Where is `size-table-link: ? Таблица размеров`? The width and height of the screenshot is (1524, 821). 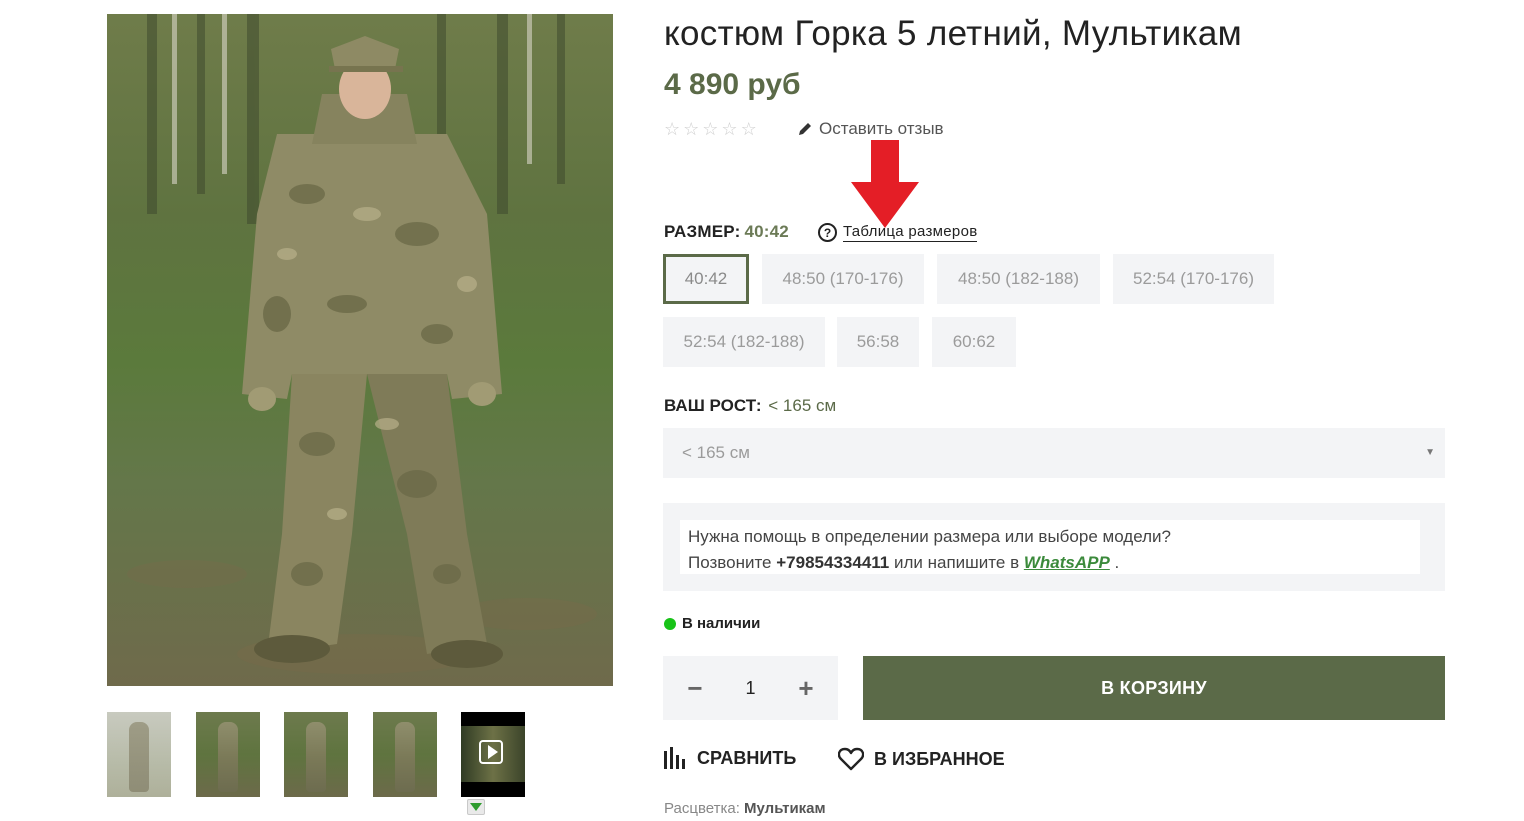 size-table-link: ? Таблица размеров is located at coordinates (898, 232).